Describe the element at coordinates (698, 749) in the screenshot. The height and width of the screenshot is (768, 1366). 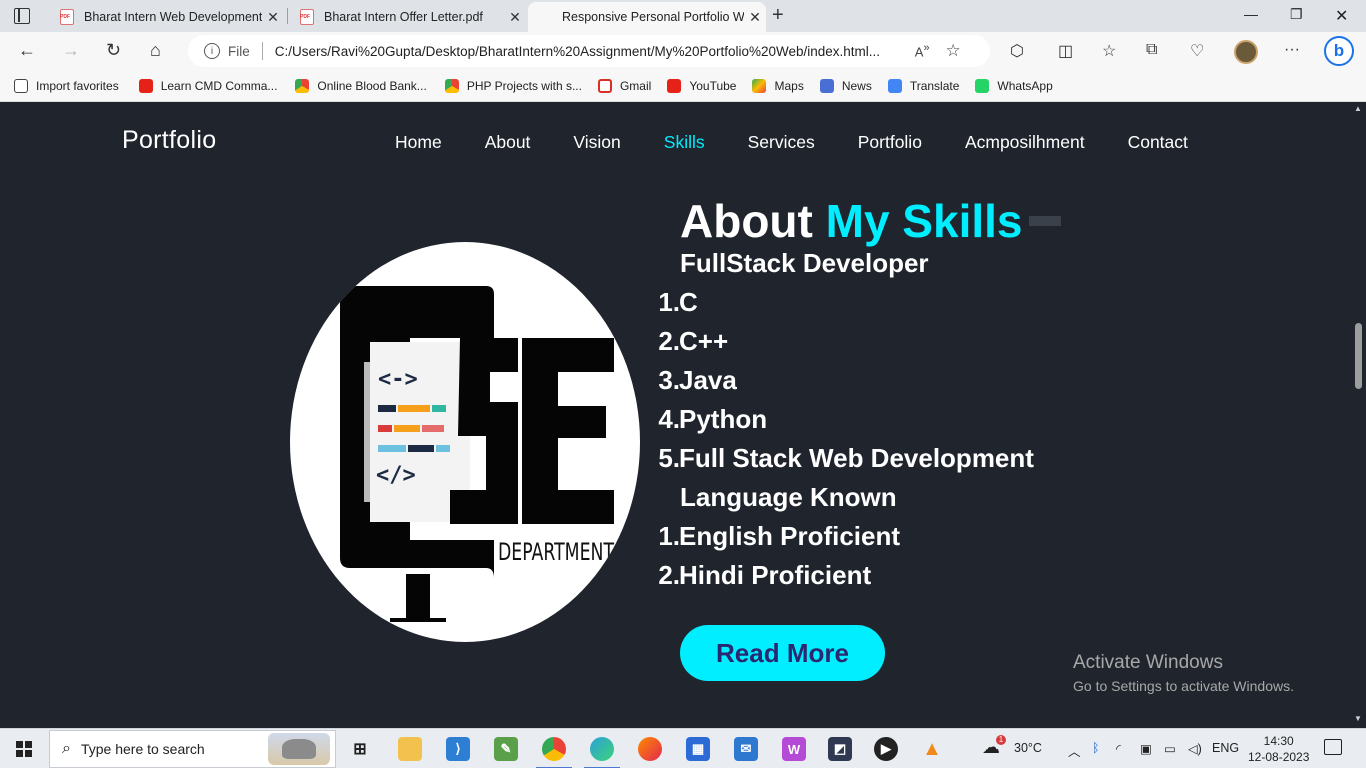
I see `store-icon: ▦` at that location.